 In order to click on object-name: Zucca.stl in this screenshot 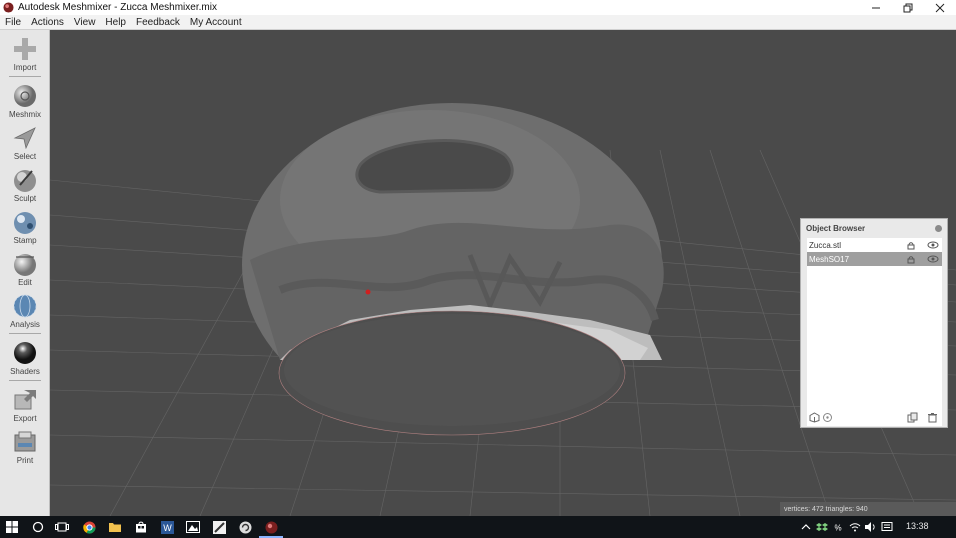, I will do `click(825, 245)`.